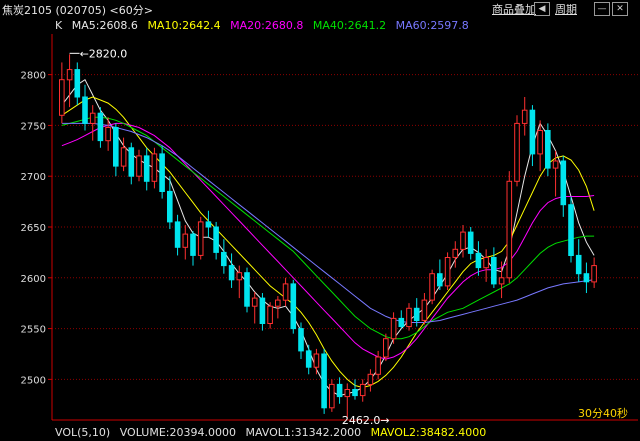 The image size is (640, 441). What do you see at coordinates (104, 53) in the screenshot?
I see `high-value-label: ←2820.0` at bounding box center [104, 53].